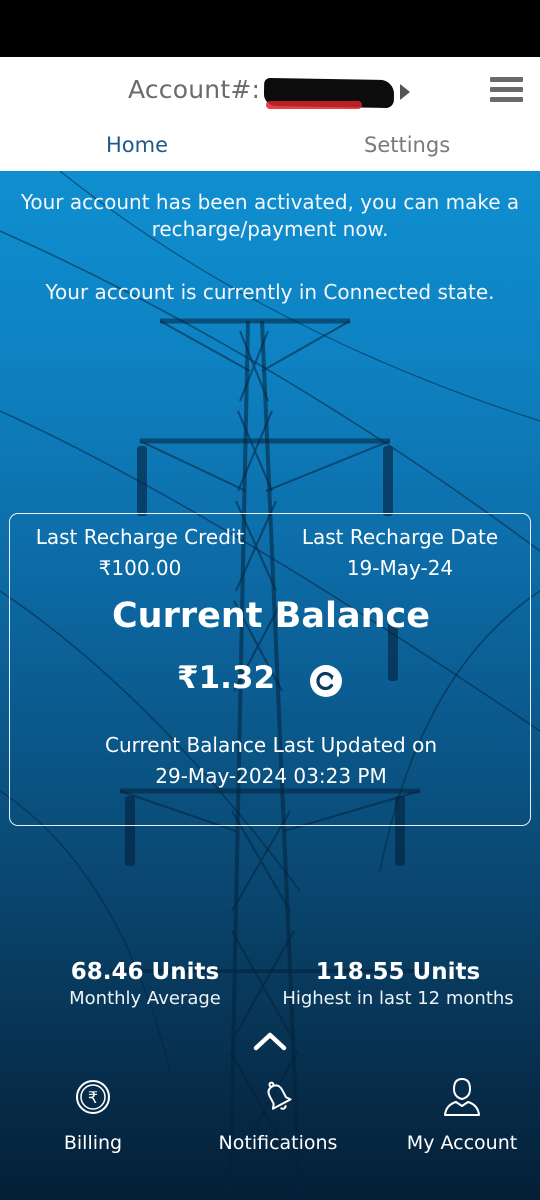 The height and width of the screenshot is (1200, 540). Describe the element at coordinates (326, 681) in the screenshot. I see `refresh-icon` at that location.